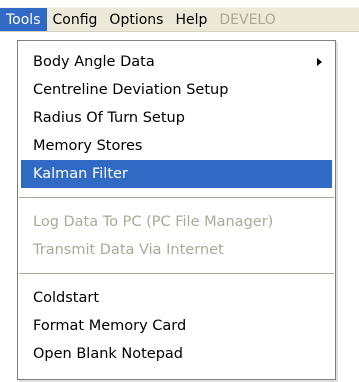 This screenshot has width=359, height=382. What do you see at coordinates (110, 326) in the screenshot?
I see `menu-item-label: Format Memory Card` at bounding box center [110, 326].